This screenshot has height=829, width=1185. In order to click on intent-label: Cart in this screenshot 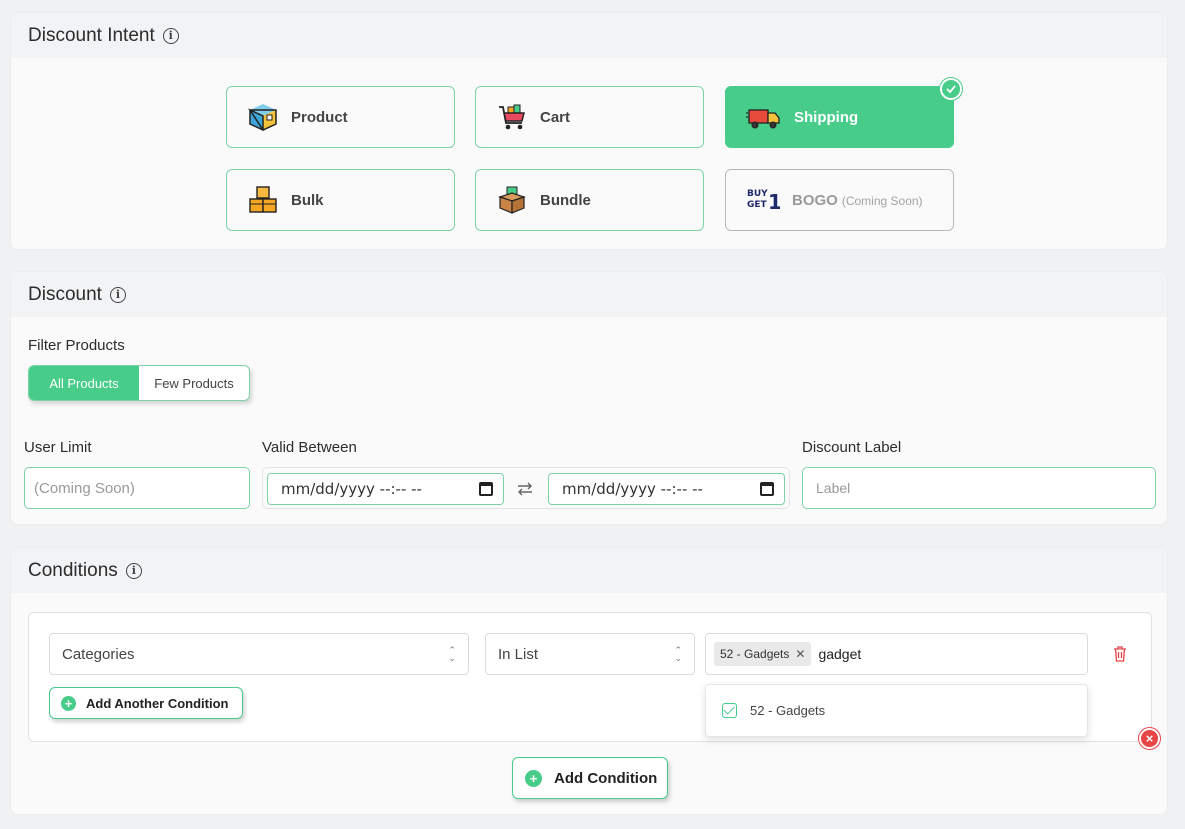, I will do `click(555, 117)`.